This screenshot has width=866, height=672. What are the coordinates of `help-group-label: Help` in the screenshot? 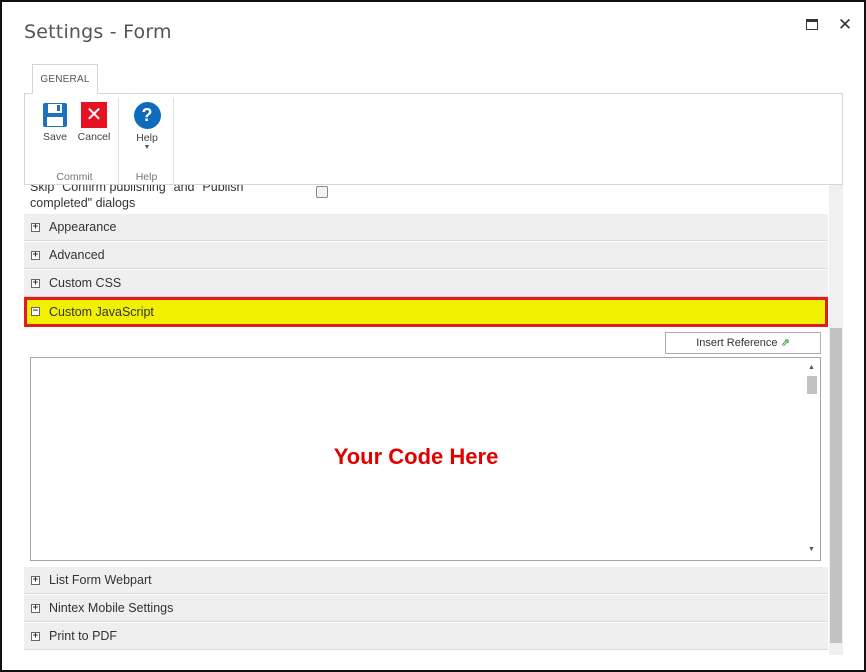 It's located at (146, 177).